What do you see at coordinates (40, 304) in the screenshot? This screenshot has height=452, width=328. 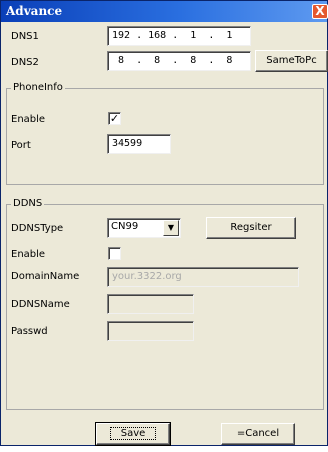 I see `ddns-name-label: DDNSName` at bounding box center [40, 304].